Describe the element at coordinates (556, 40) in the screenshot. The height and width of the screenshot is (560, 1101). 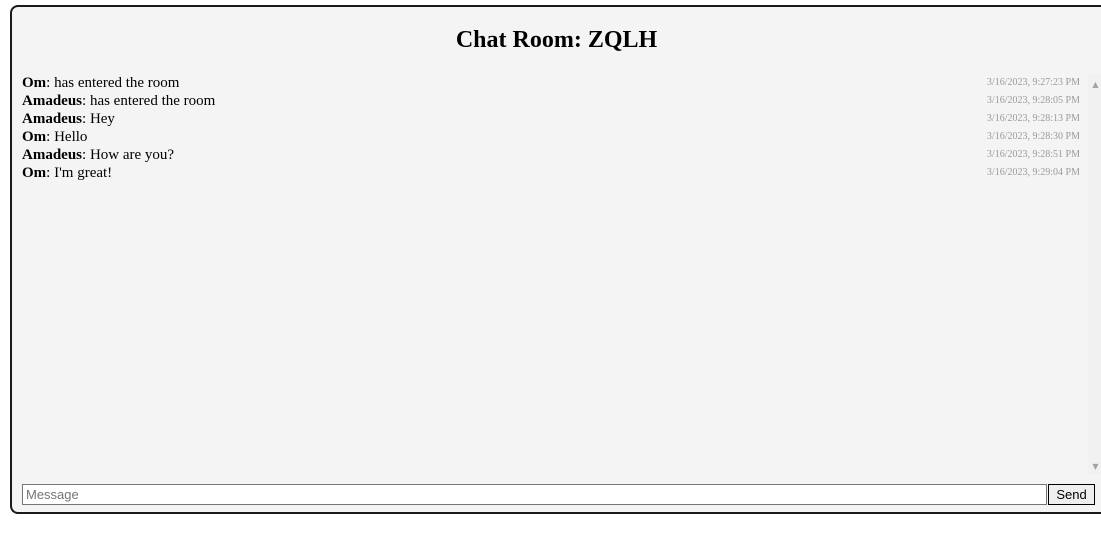
I see `chat-room-title: Chat Room: ZQLH` at that location.